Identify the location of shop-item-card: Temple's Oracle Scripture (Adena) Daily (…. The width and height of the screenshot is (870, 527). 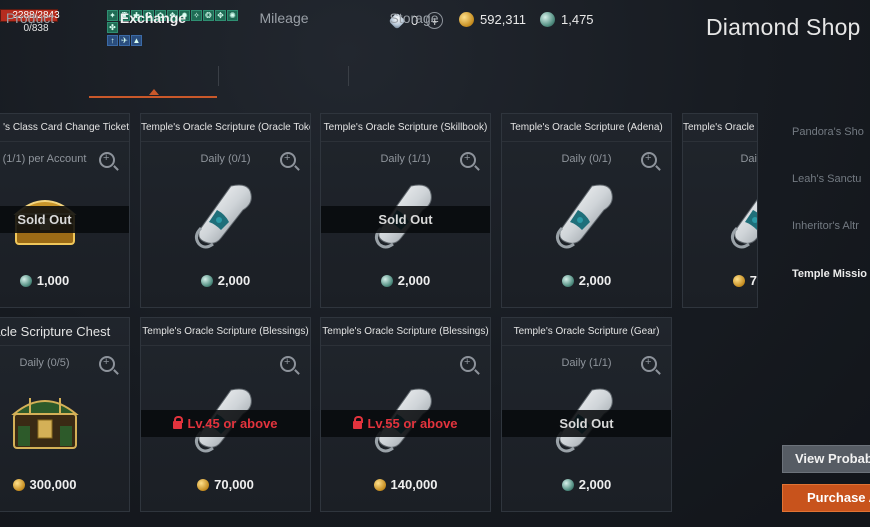
(586, 210).